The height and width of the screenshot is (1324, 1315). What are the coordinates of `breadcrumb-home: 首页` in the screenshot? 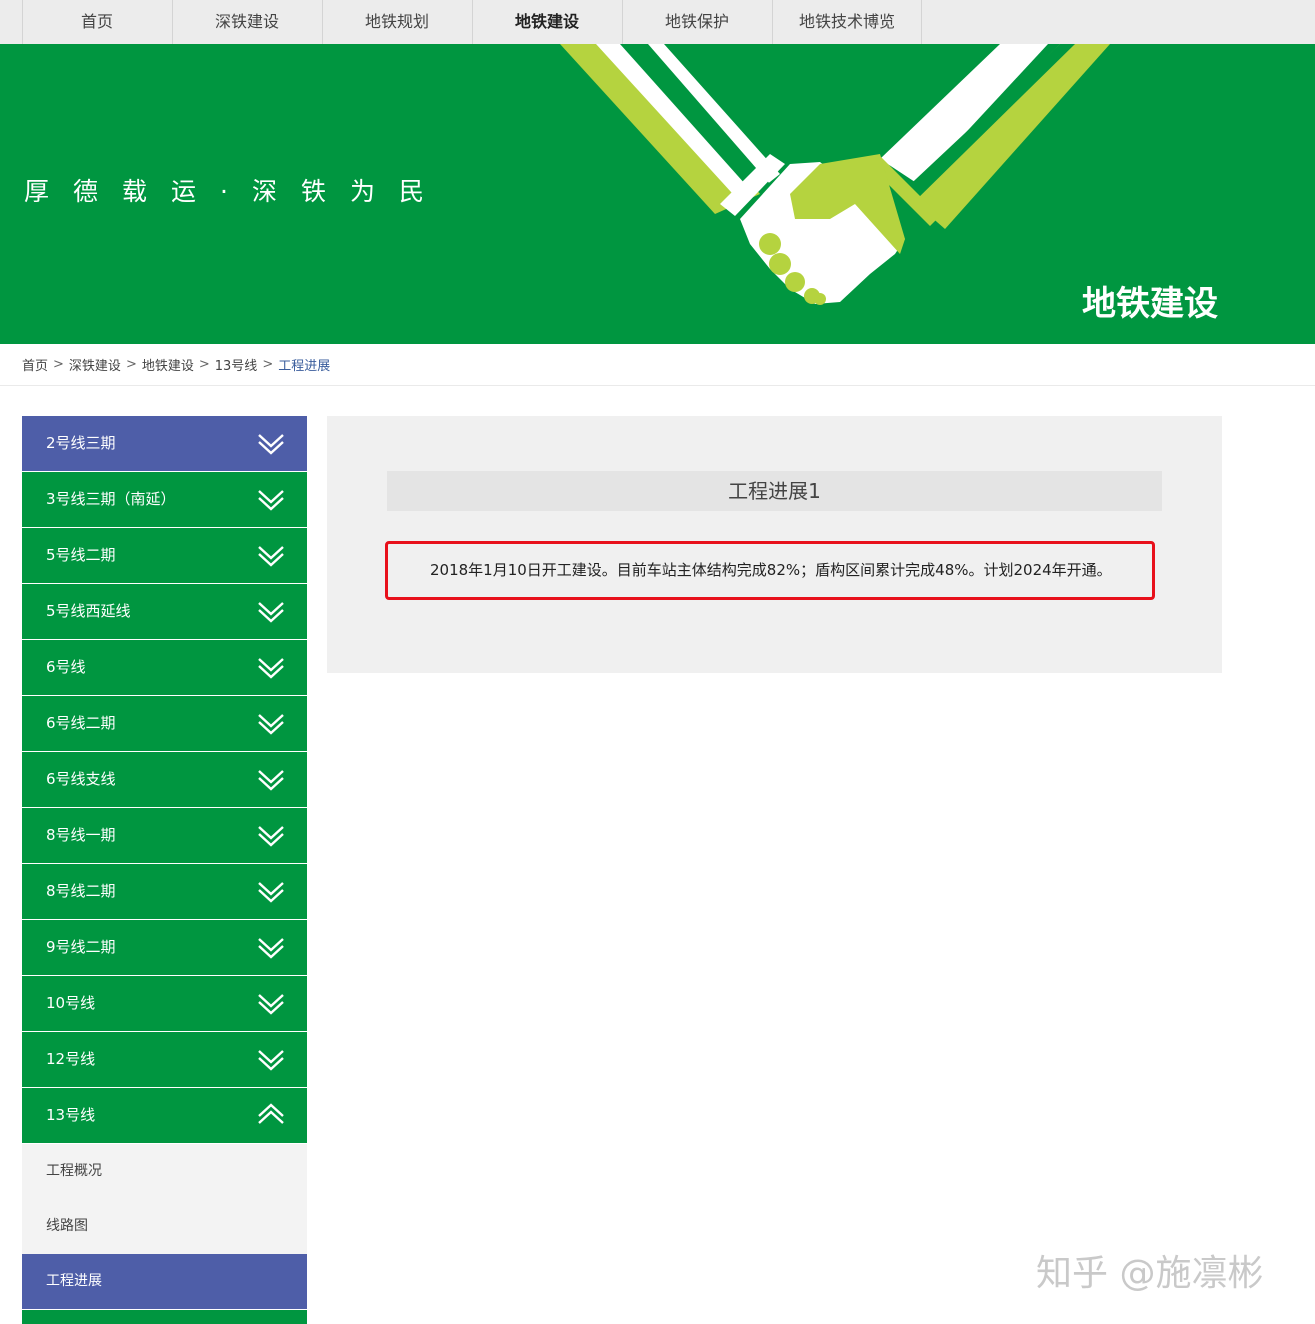 It's located at (35, 366).